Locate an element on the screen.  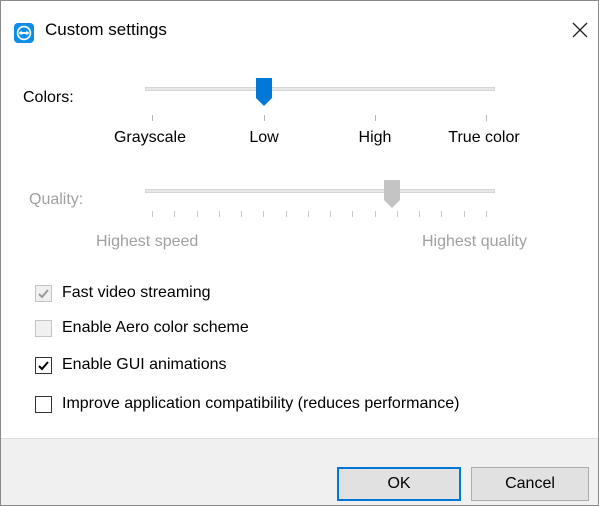
gui-animations-checkbox is located at coordinates (43, 365).